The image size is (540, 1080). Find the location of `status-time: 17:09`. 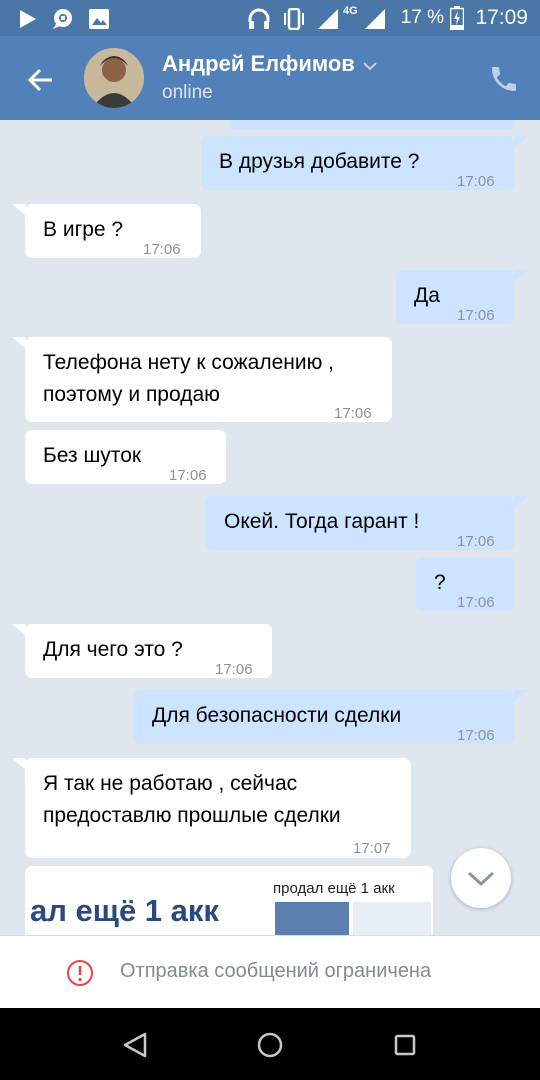

status-time: 17:09 is located at coordinates (501, 17).